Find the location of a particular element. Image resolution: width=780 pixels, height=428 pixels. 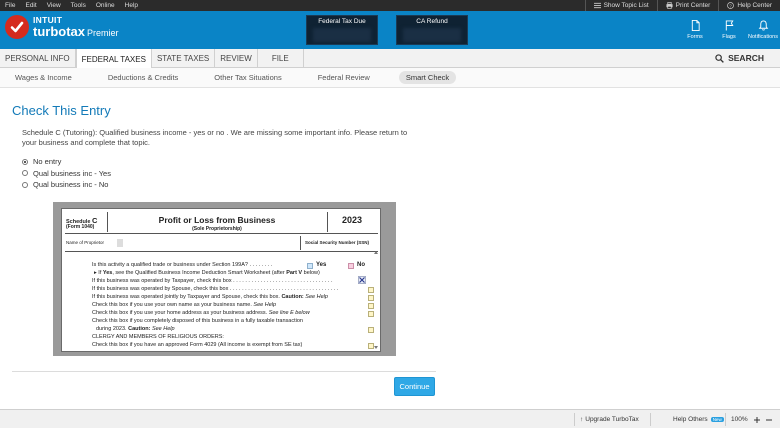

qbi-no-checkbox is located at coordinates (351, 266).